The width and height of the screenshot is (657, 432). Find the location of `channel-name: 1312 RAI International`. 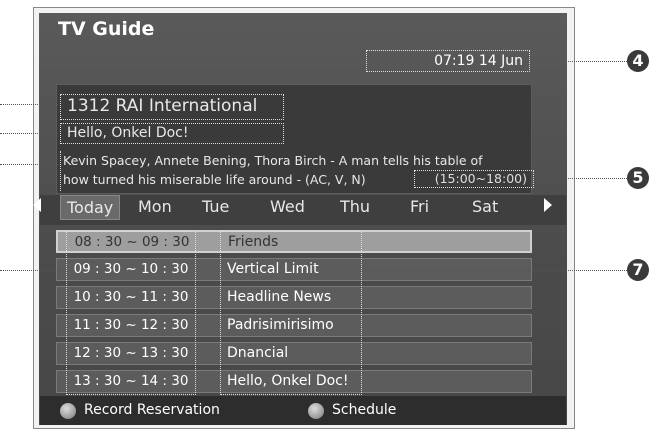

channel-name: 1312 RAI International is located at coordinates (172, 107).